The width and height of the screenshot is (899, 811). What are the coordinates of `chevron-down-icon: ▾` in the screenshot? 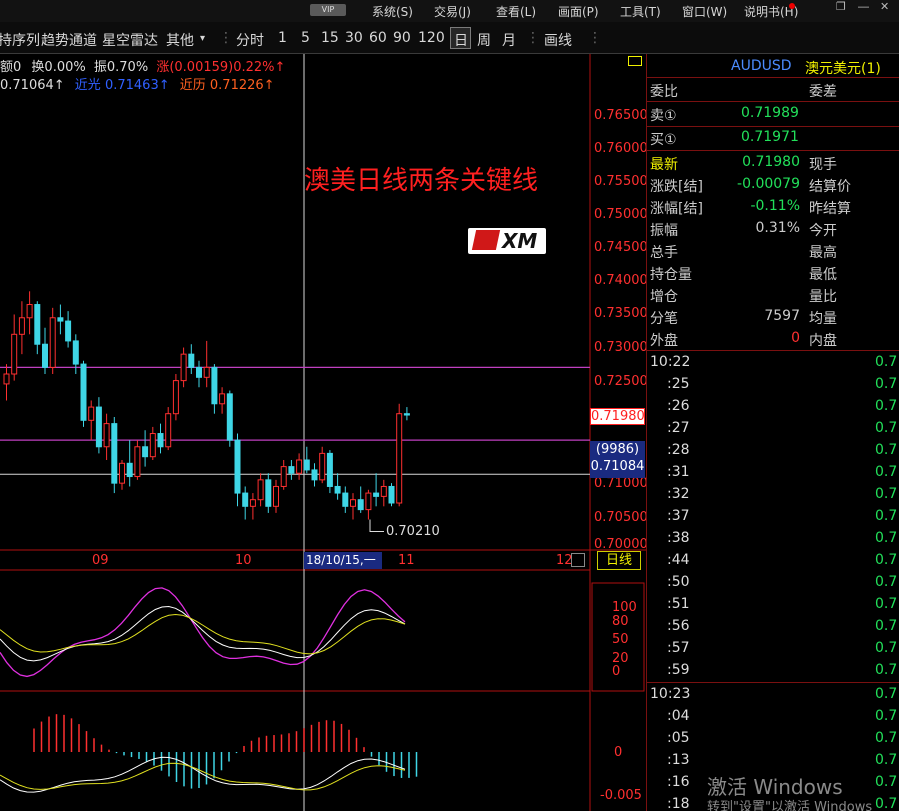 It's located at (202, 38).